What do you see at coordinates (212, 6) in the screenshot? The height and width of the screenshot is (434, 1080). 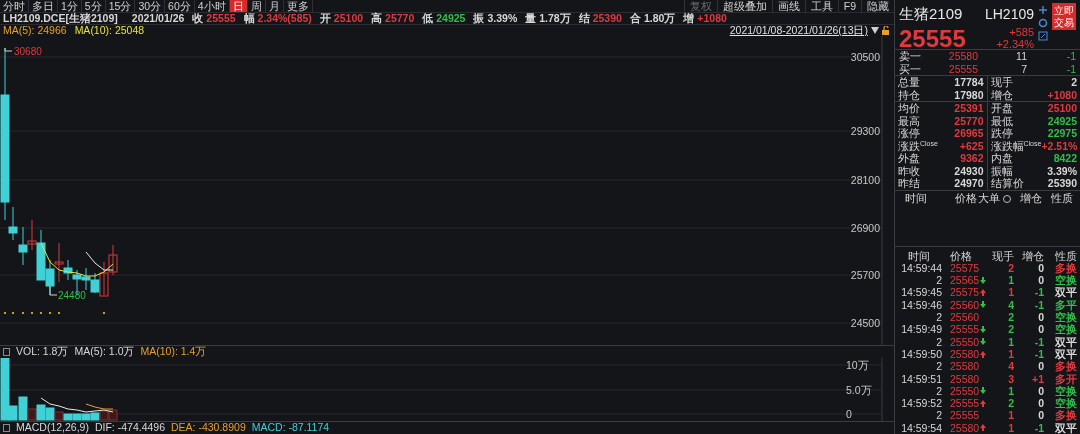 I see `period-tab: 4小时` at bounding box center [212, 6].